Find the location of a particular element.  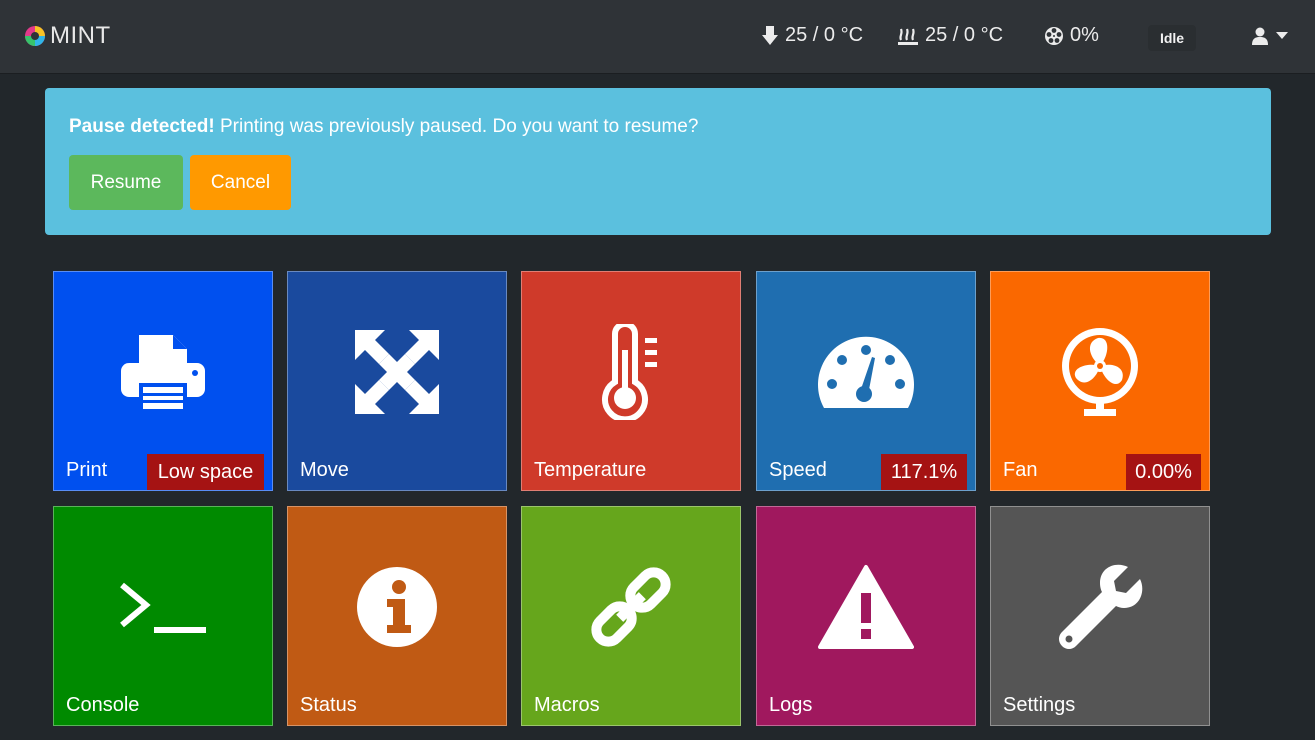

tile-label-move: Move is located at coordinates (324, 470).